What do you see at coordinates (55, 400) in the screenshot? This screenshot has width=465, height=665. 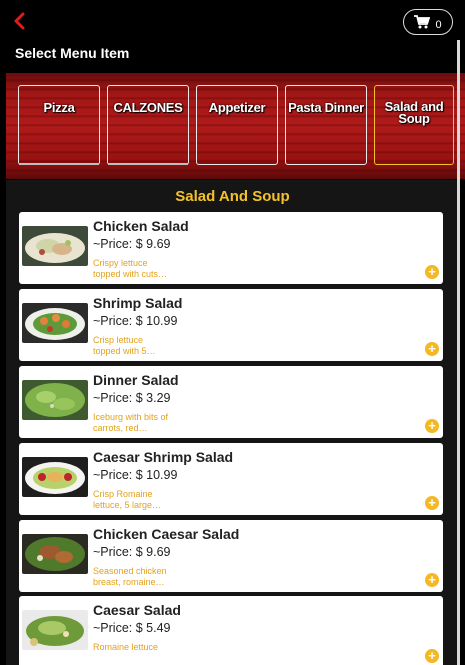 I see `dinner-salad-photo` at bounding box center [55, 400].